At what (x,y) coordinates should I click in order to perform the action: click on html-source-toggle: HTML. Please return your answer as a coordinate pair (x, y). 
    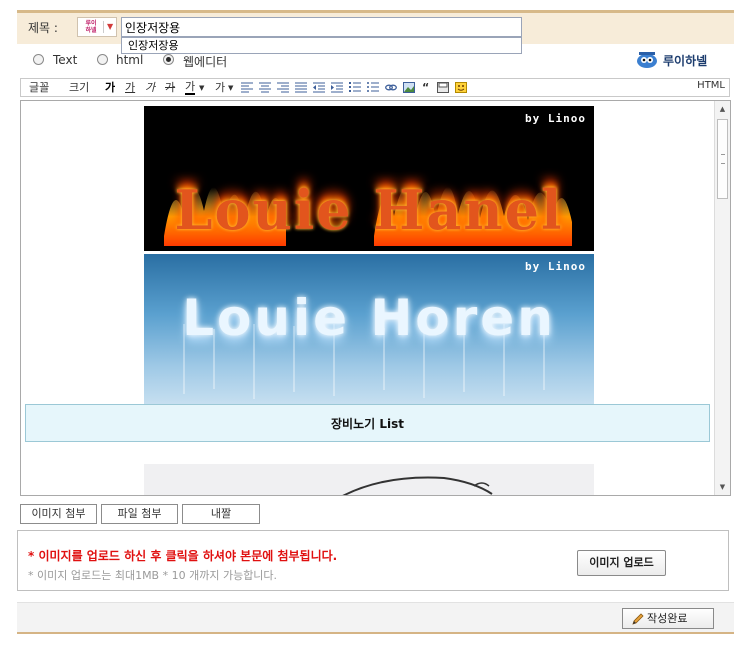
    Looking at the image, I should click on (711, 85).